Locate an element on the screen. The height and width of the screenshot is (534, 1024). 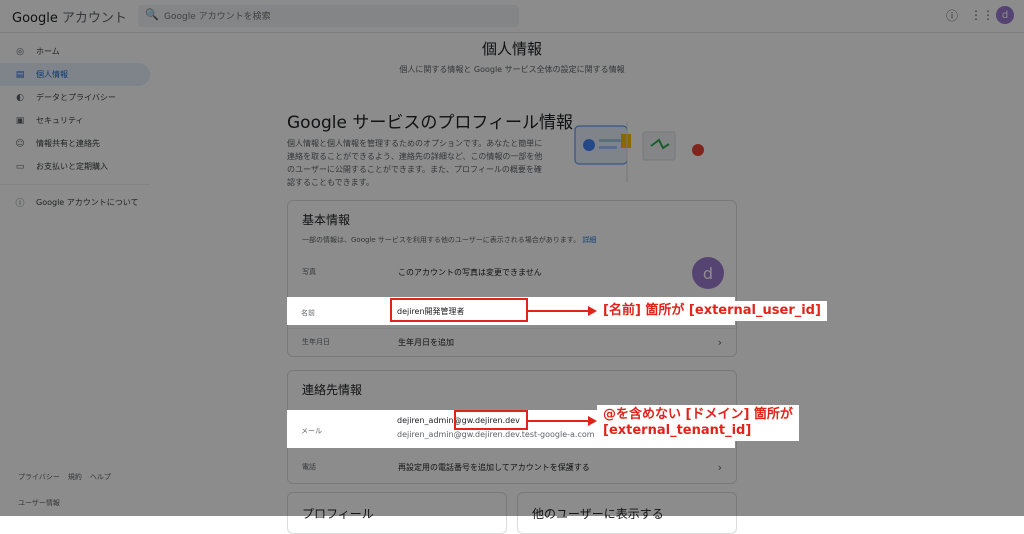
callout-tenant-line2: [external_tenant_id] is located at coordinates (677, 430).